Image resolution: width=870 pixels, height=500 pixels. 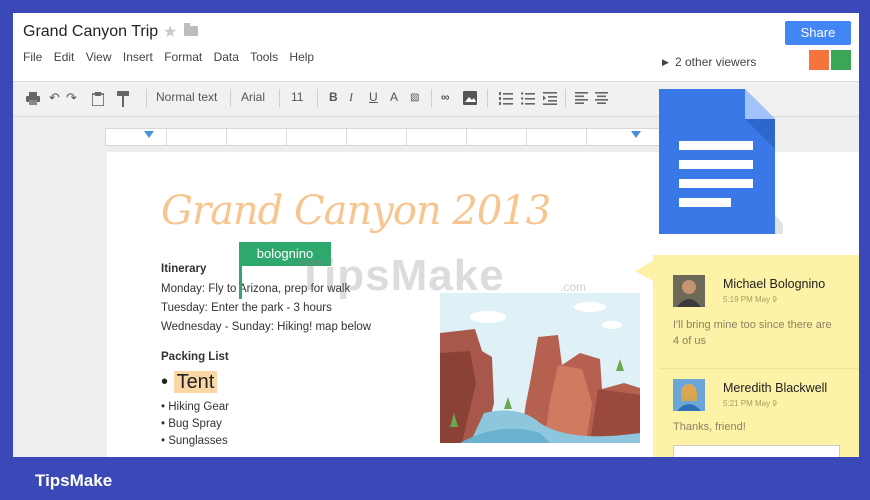 What do you see at coordinates (170, 32) in the screenshot?
I see `star-icon: ★` at bounding box center [170, 32].